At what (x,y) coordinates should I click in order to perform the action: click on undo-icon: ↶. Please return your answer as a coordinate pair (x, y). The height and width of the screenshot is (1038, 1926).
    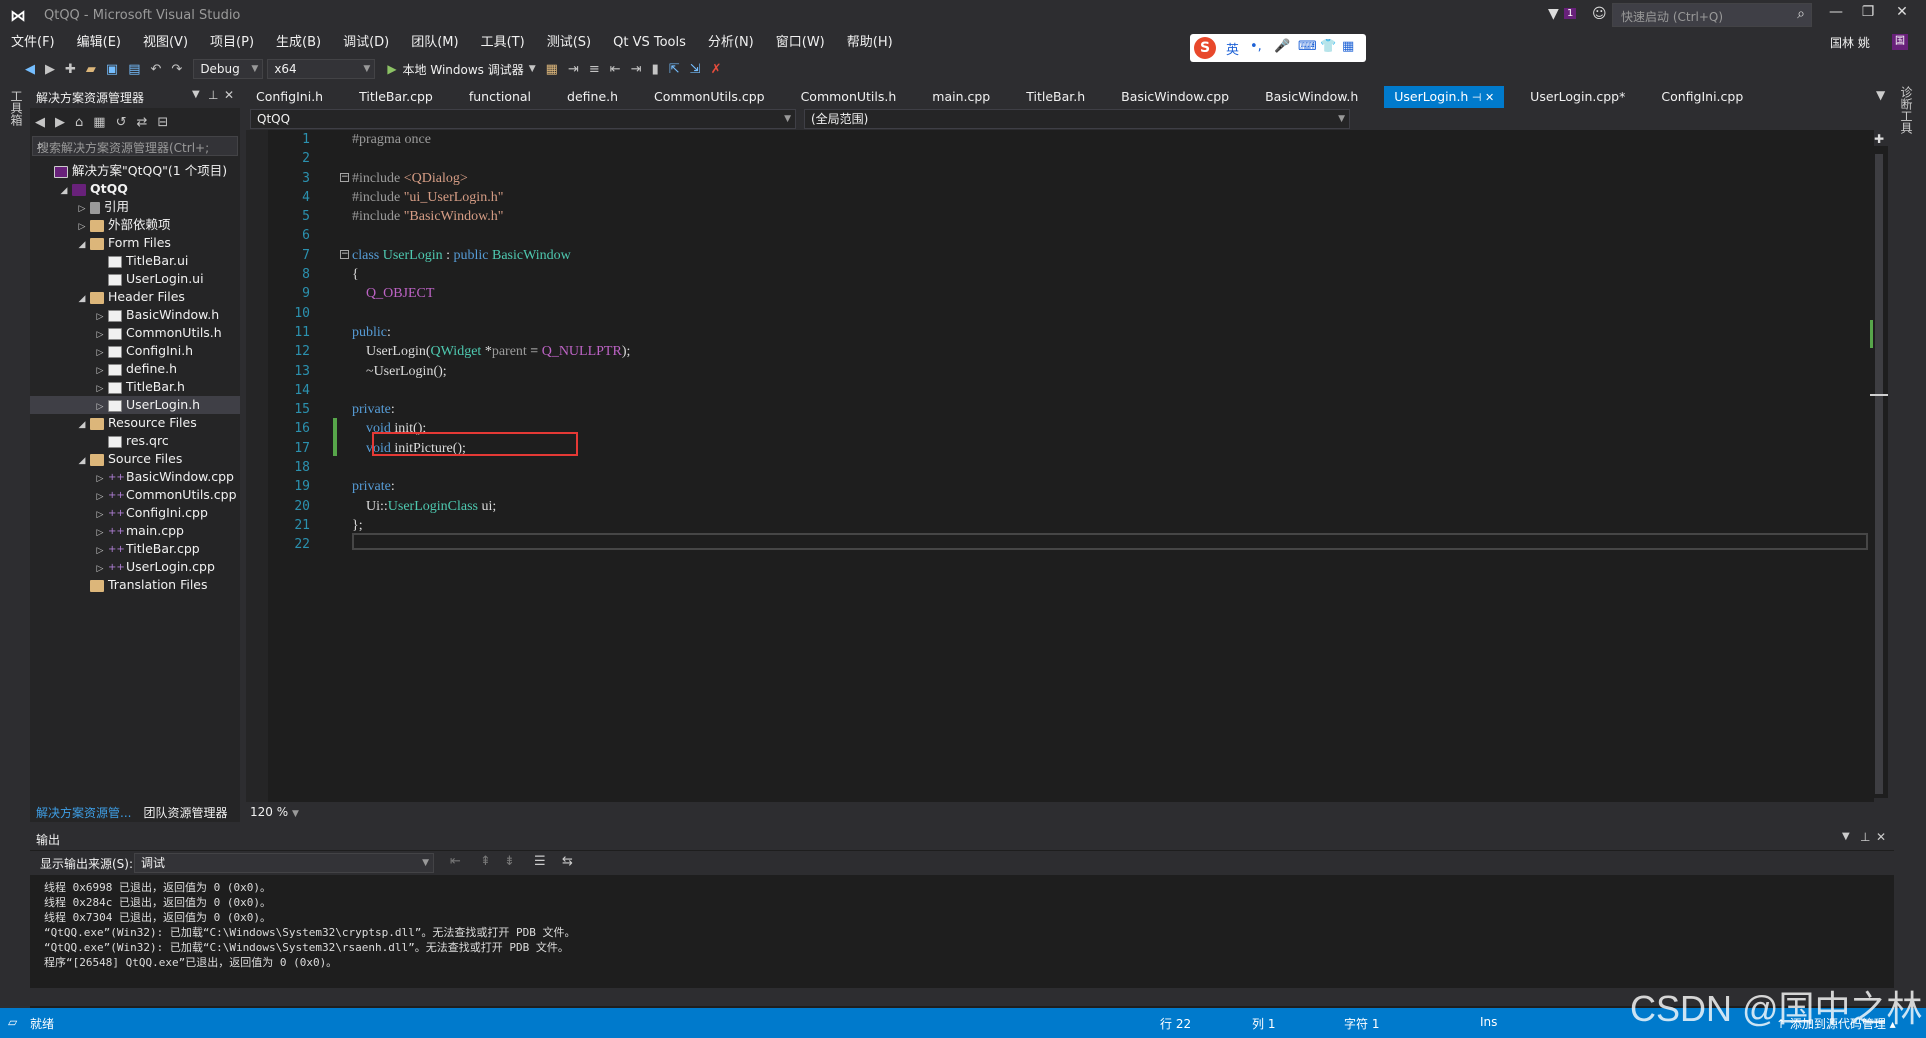
    Looking at the image, I should click on (156, 69).